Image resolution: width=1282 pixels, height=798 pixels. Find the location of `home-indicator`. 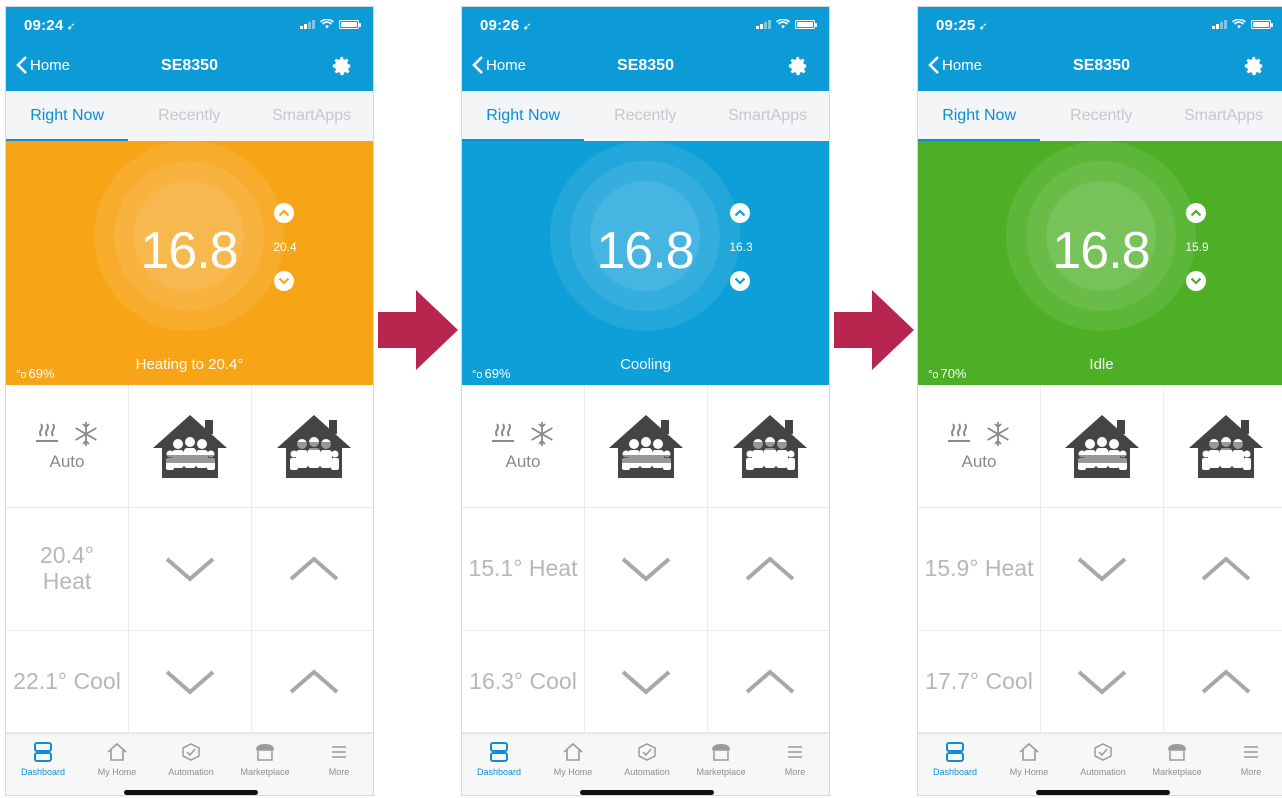

home-indicator is located at coordinates (647, 792).